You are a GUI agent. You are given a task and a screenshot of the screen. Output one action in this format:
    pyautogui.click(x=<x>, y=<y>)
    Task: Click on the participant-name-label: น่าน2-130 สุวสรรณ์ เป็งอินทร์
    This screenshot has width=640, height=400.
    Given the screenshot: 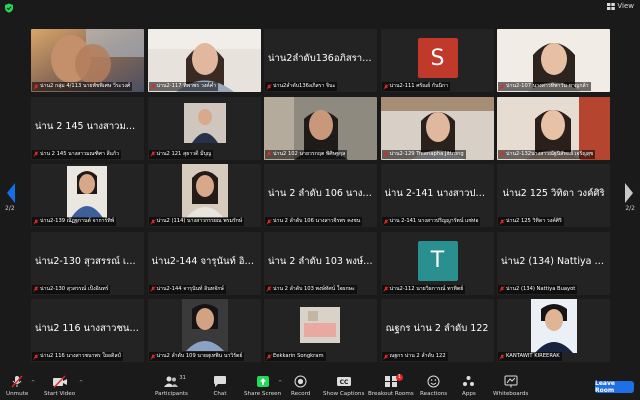 What is the action you would take?
    pyautogui.click(x=71, y=289)
    